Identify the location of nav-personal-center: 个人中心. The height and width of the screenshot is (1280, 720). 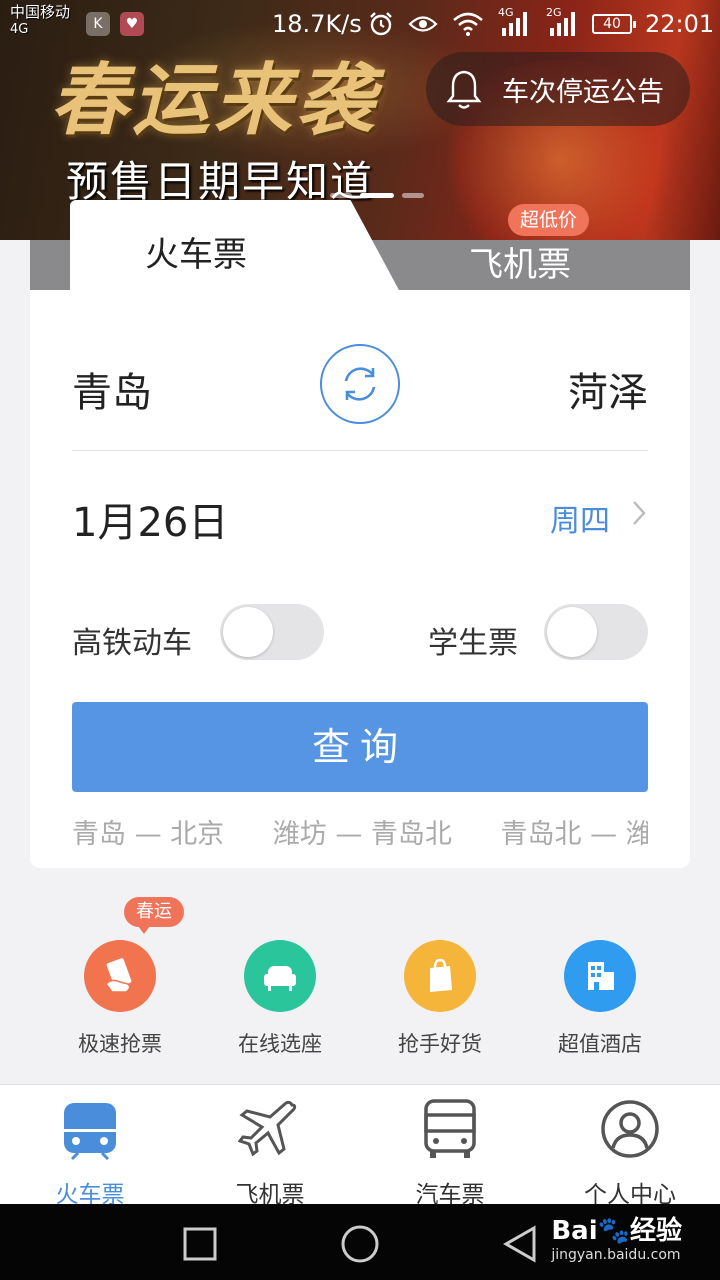
(630, 1153).